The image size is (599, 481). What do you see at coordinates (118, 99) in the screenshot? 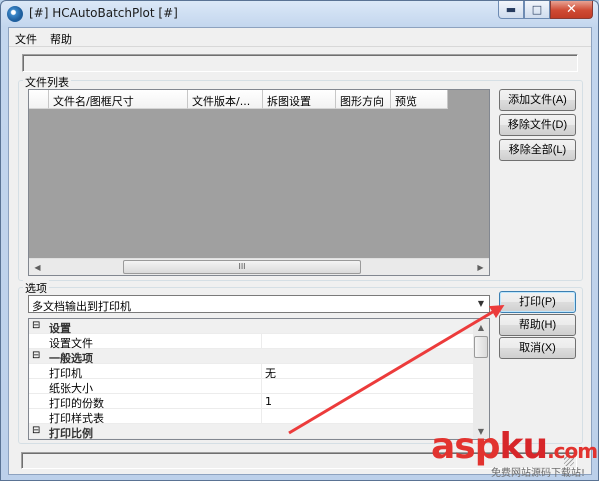
I see `column-header-filename: 文件名/图框尺寸` at bounding box center [118, 99].